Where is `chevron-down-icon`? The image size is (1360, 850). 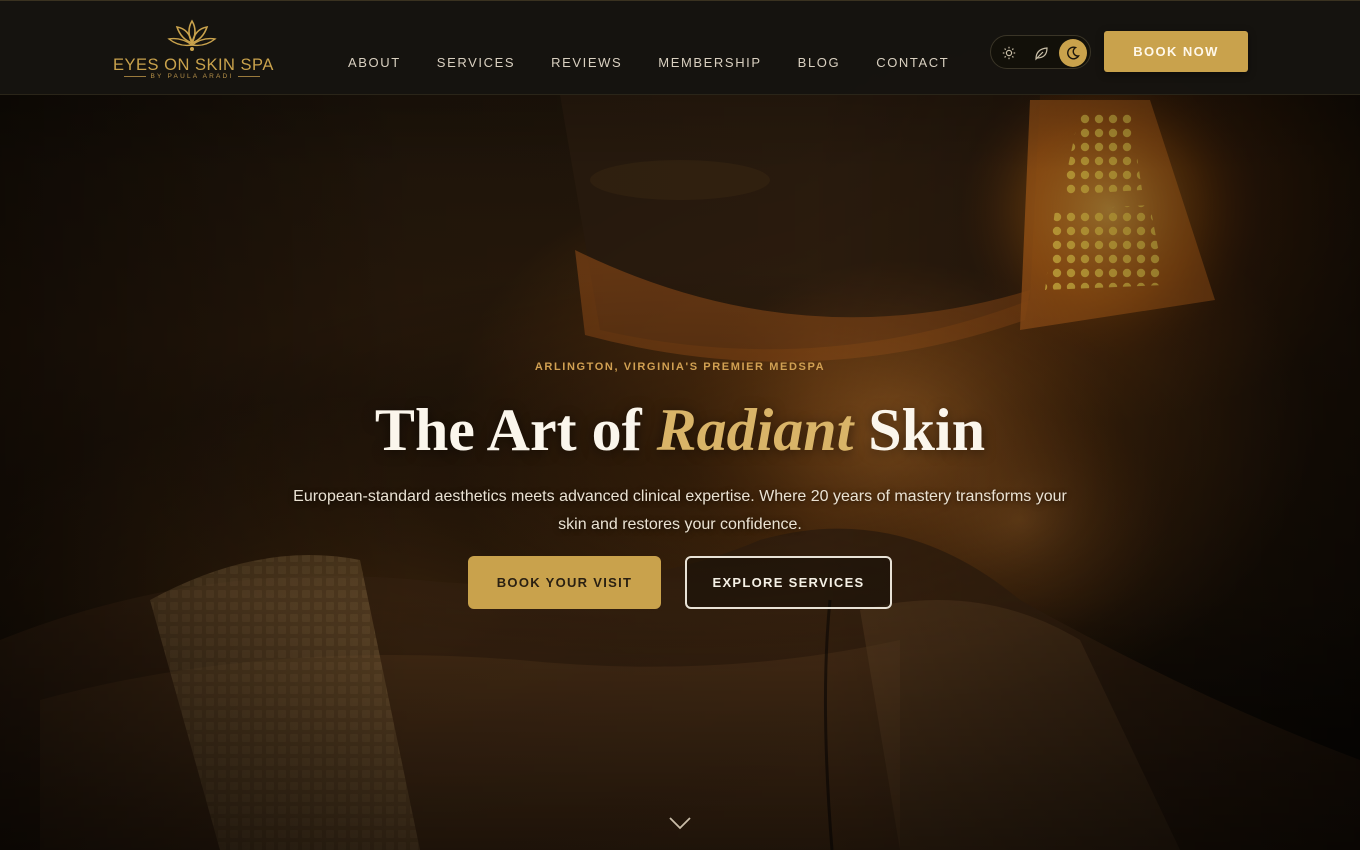
chevron-down-icon is located at coordinates (680, 823).